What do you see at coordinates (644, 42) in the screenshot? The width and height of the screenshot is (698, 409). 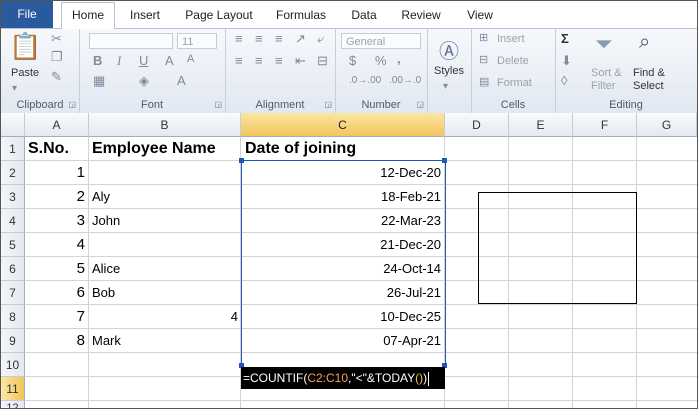 I see `find-select-icon: ⌕` at bounding box center [644, 42].